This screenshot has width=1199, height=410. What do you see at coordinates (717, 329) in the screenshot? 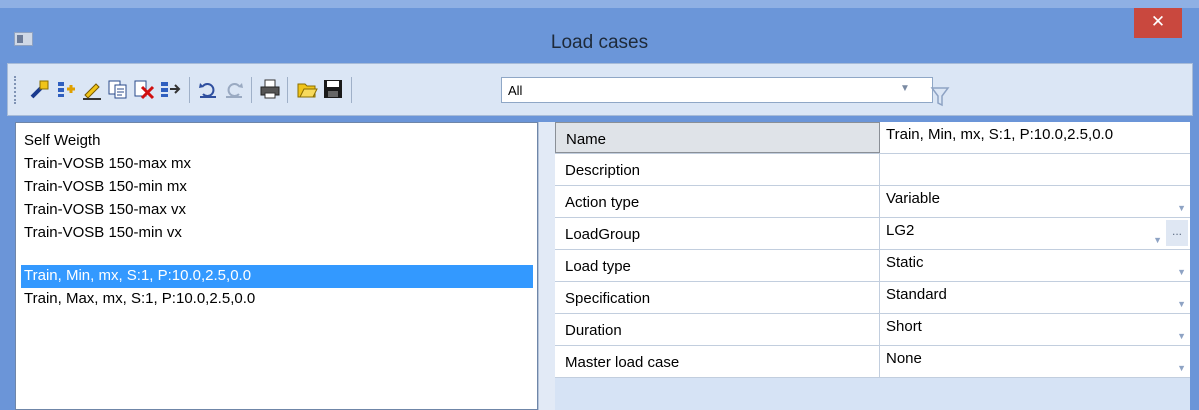
I see `property-label: Duration` at bounding box center [717, 329].